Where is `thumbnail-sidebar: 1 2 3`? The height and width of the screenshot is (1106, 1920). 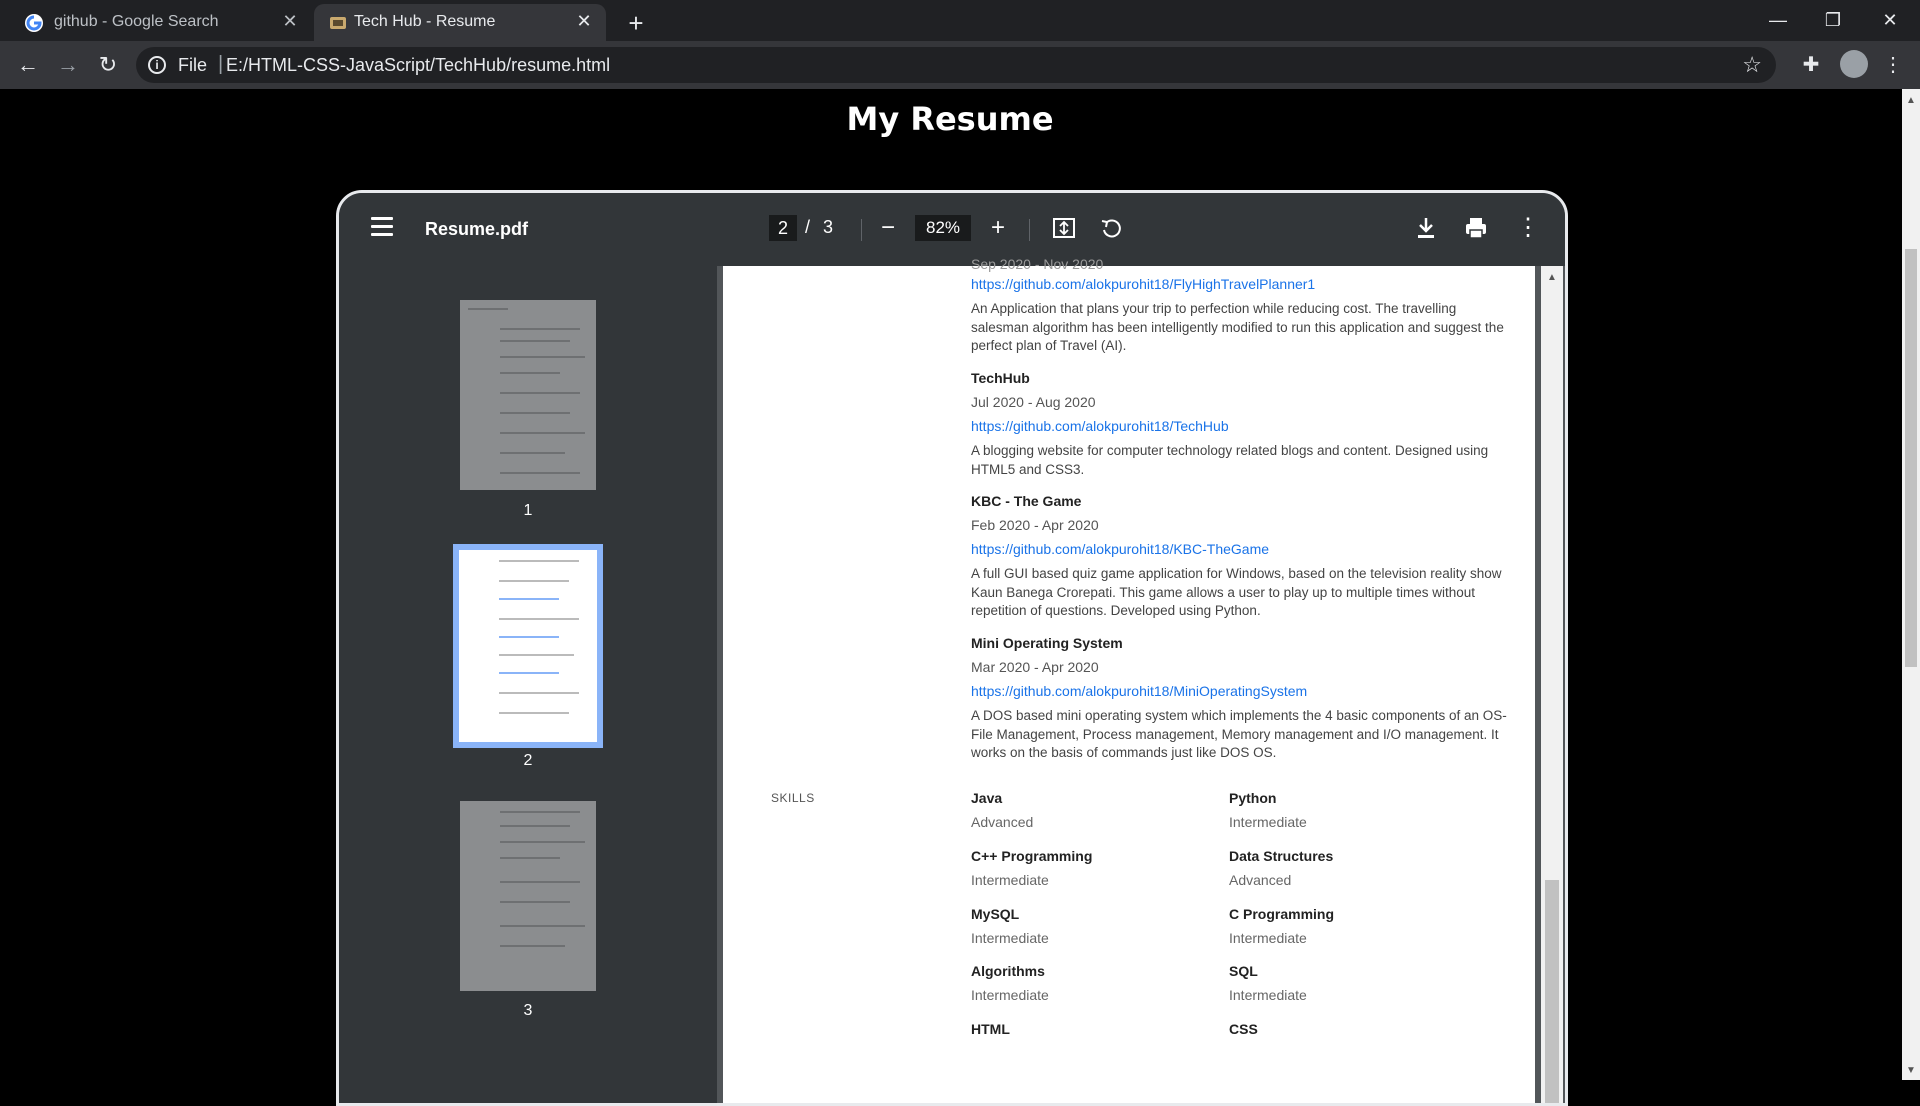 thumbnail-sidebar: 1 2 3 is located at coordinates (528, 684).